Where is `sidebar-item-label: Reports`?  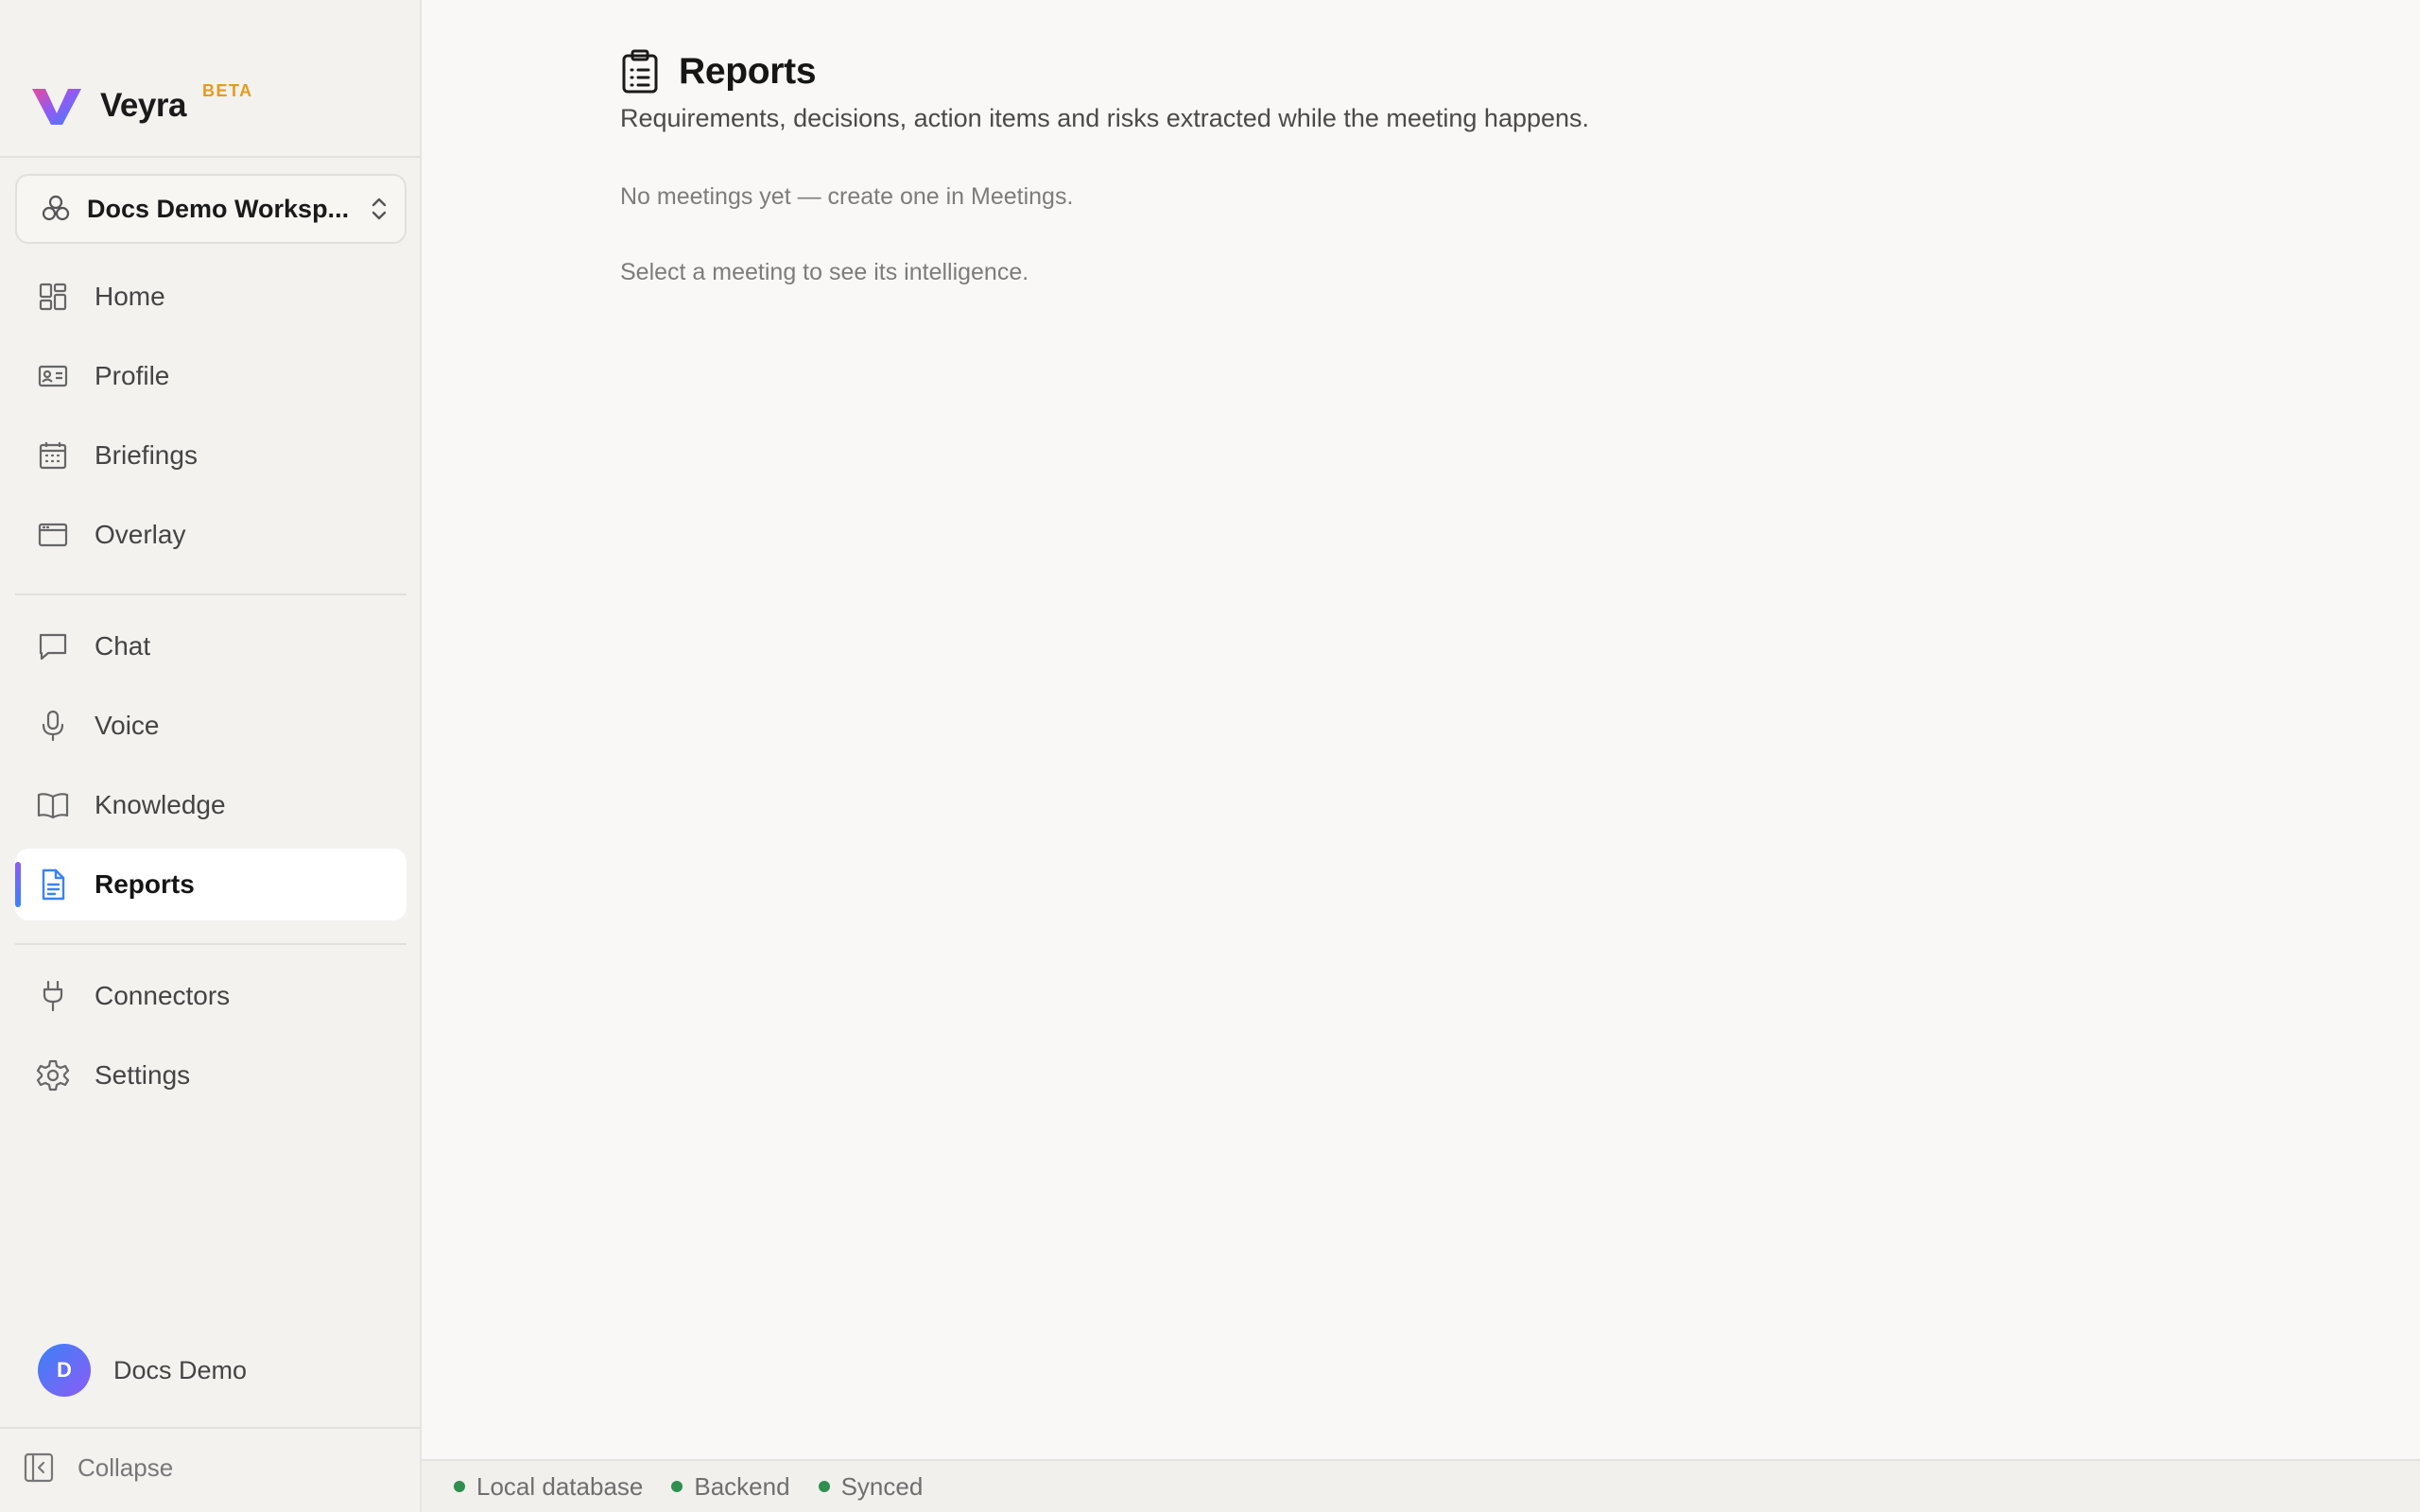
sidebar-item-label: Reports is located at coordinates (145, 884).